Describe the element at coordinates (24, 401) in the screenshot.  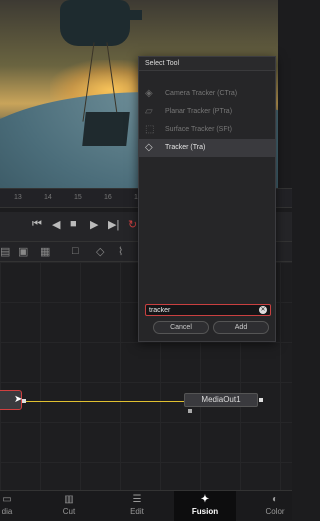
I see `output-port` at that location.